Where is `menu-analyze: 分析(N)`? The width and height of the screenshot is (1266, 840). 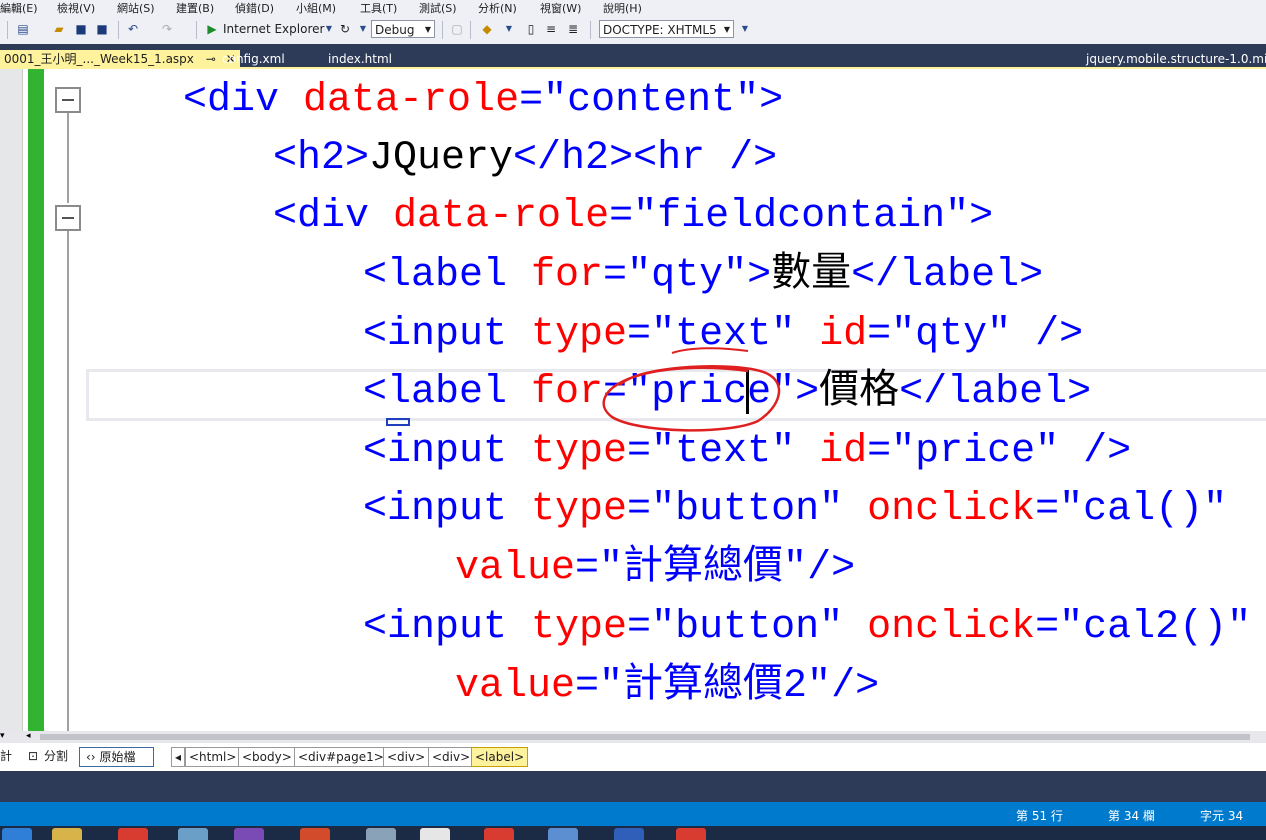
menu-analyze: 分析(N) is located at coordinates (497, 8).